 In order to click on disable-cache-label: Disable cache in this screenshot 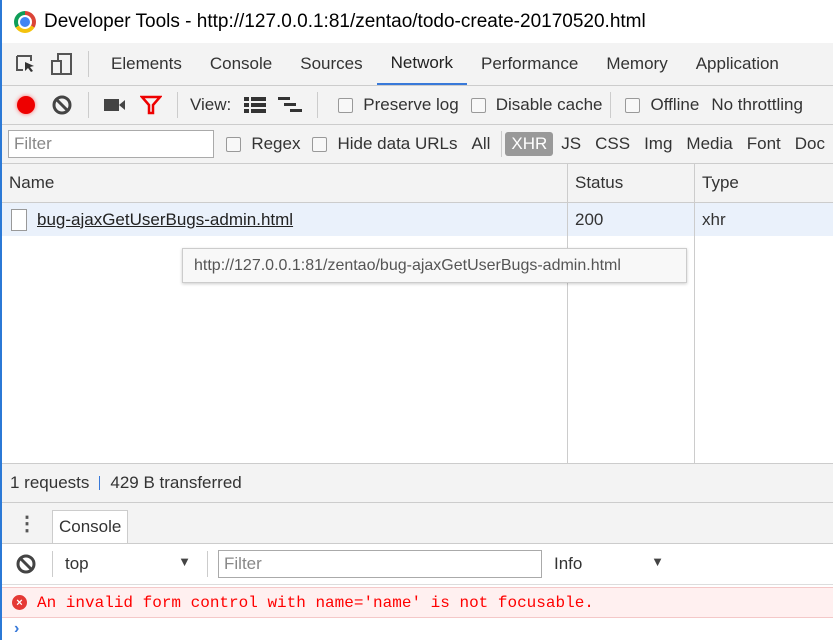, I will do `click(549, 104)`.